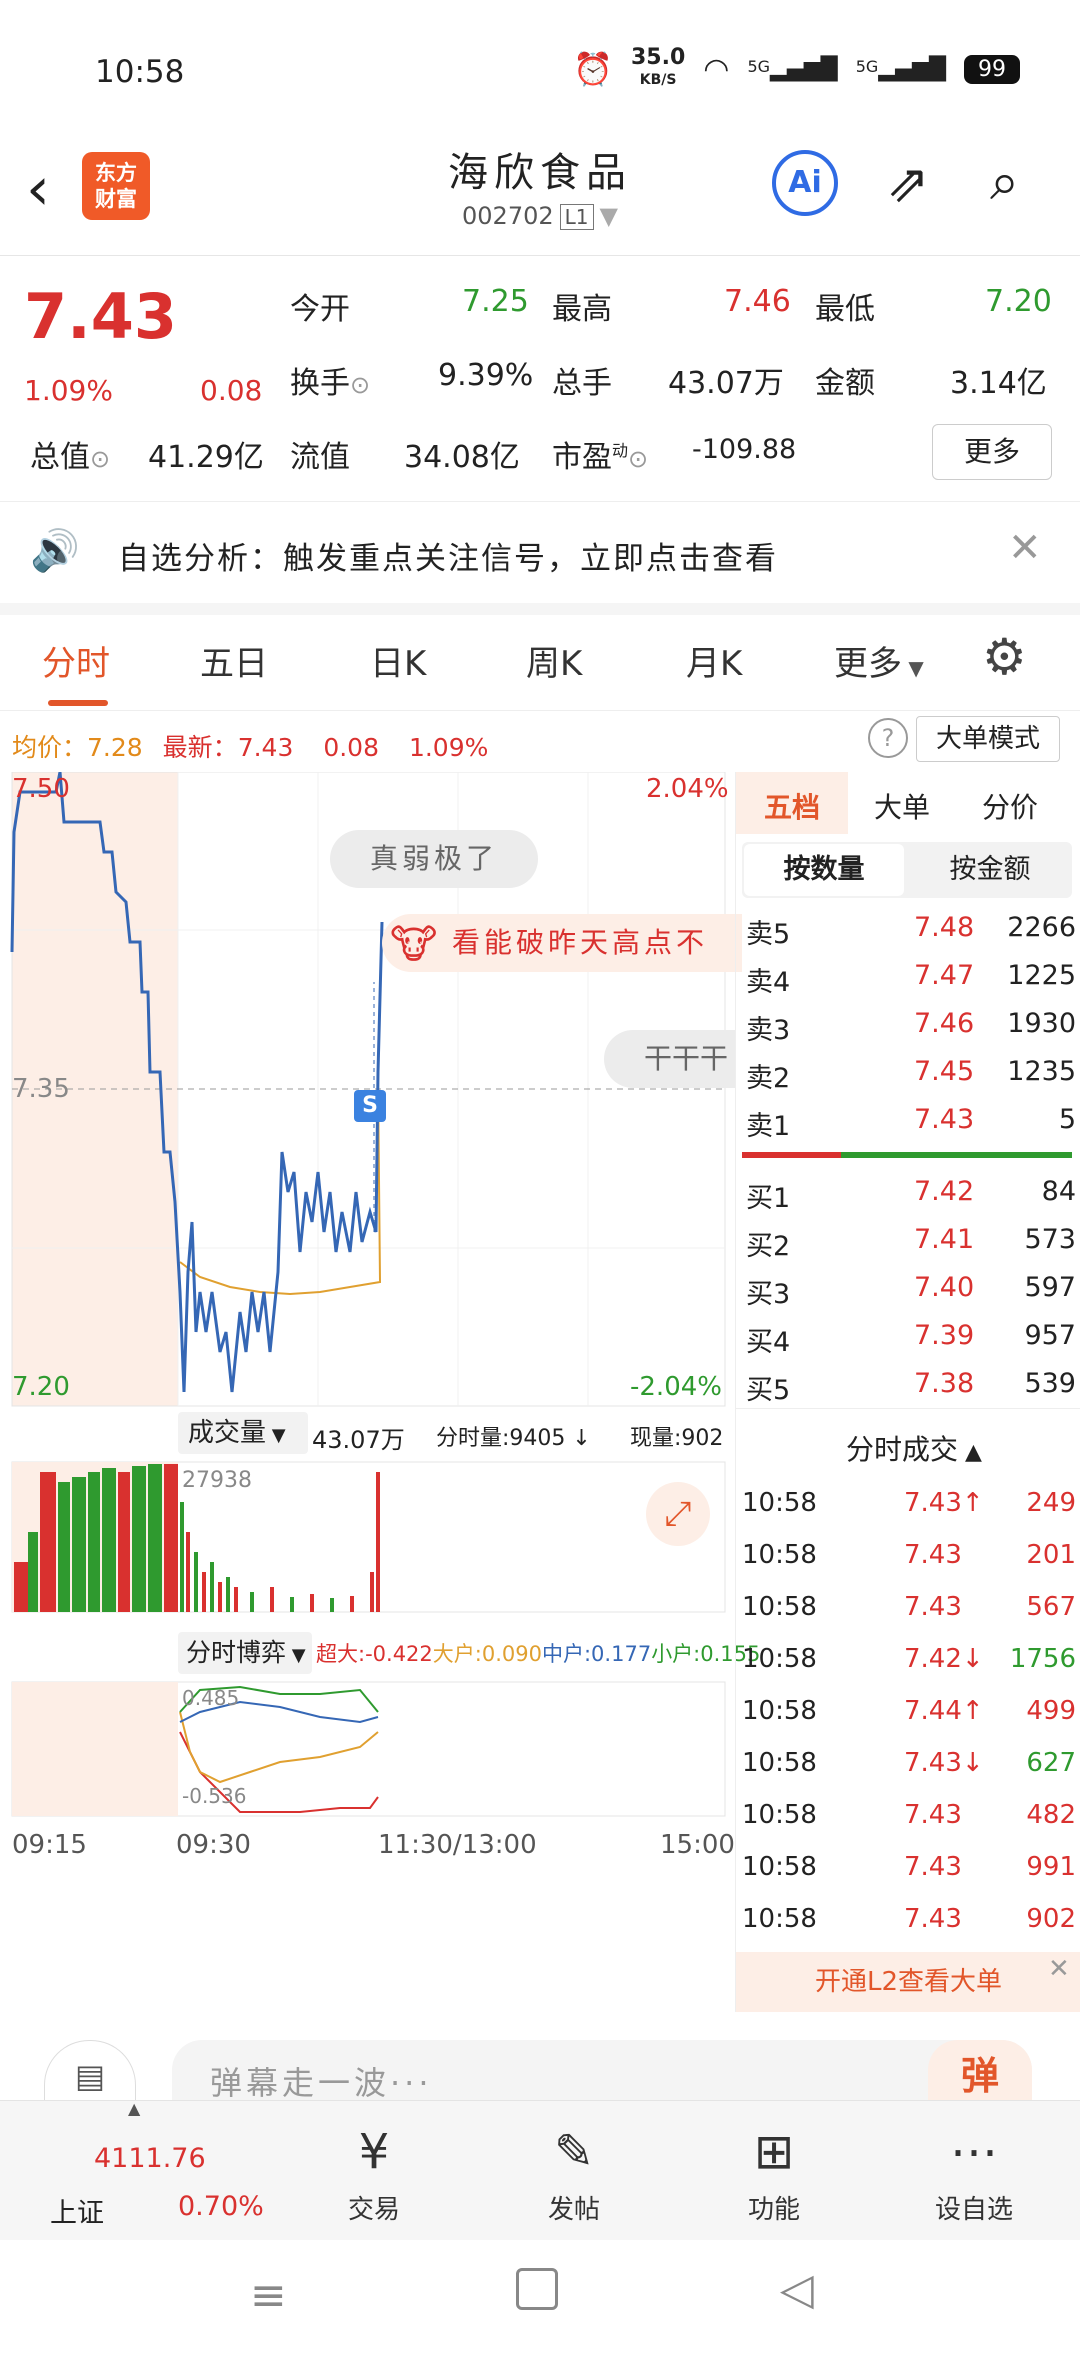  I want to click on comment-bar: ▤ 弹幕走一波··· 弹, so click(540, 2056).